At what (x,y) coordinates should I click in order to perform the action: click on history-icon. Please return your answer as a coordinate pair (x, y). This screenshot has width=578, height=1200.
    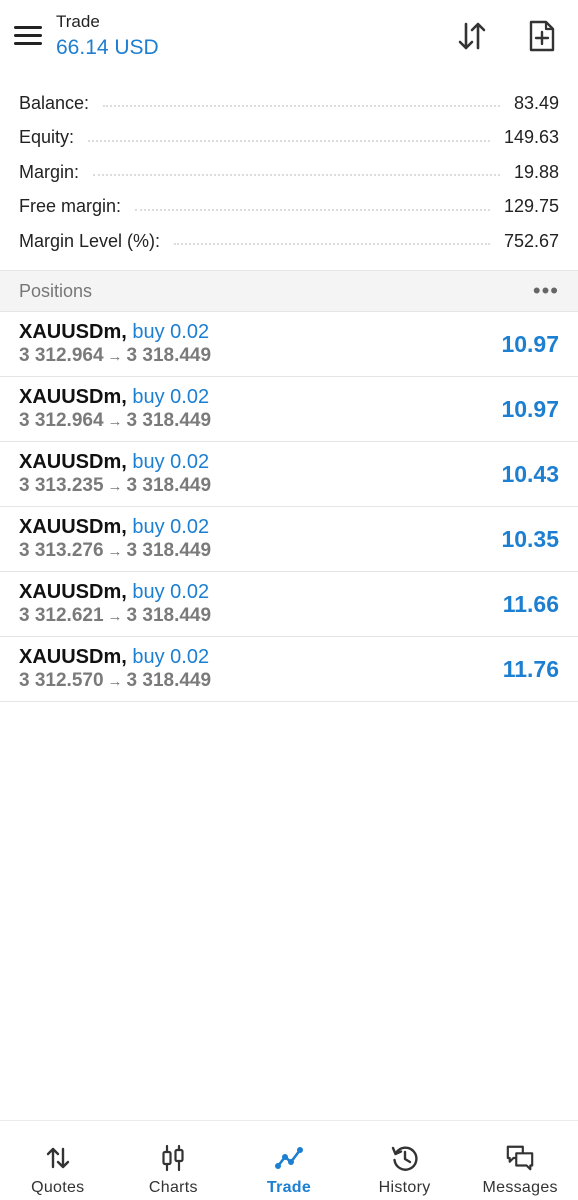
    Looking at the image, I should click on (405, 1158).